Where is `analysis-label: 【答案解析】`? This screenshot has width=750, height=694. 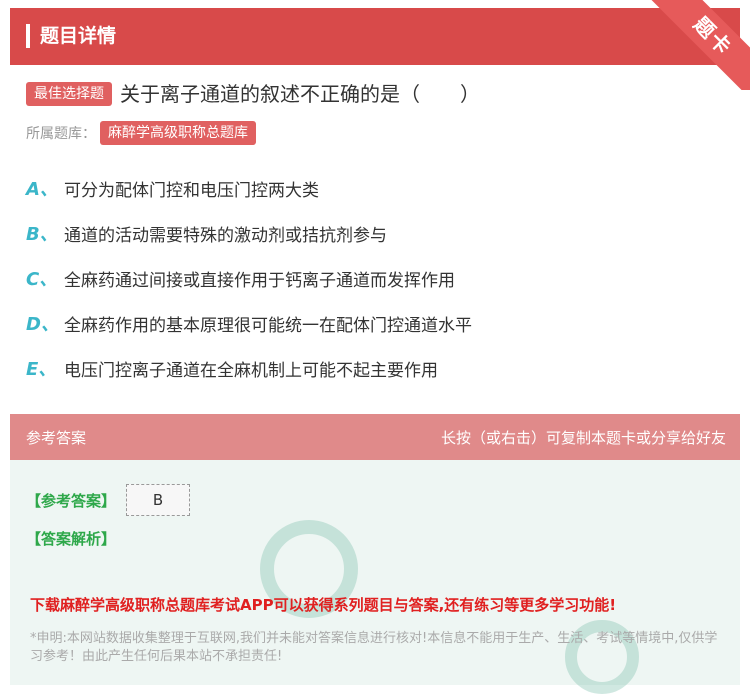 analysis-label: 【答案解析】 is located at coordinates (71, 539).